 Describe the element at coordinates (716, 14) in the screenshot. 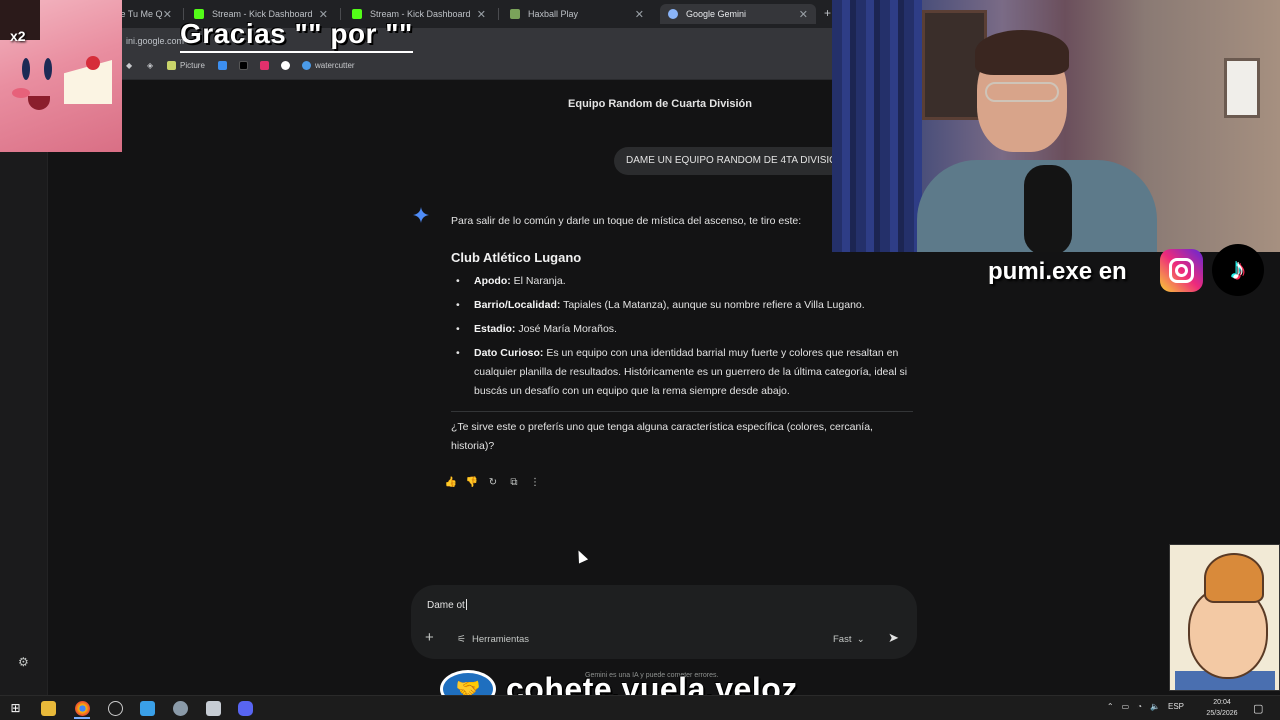

I see `tab-title: Google Gemini` at that location.